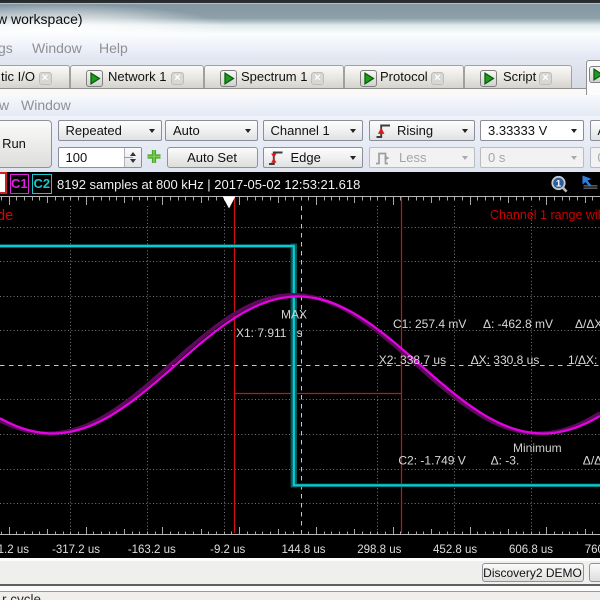 The height and width of the screenshot is (600, 600). What do you see at coordinates (582, 360) in the screenshot?
I see `svg-text: 1/ΔX:` at bounding box center [582, 360].